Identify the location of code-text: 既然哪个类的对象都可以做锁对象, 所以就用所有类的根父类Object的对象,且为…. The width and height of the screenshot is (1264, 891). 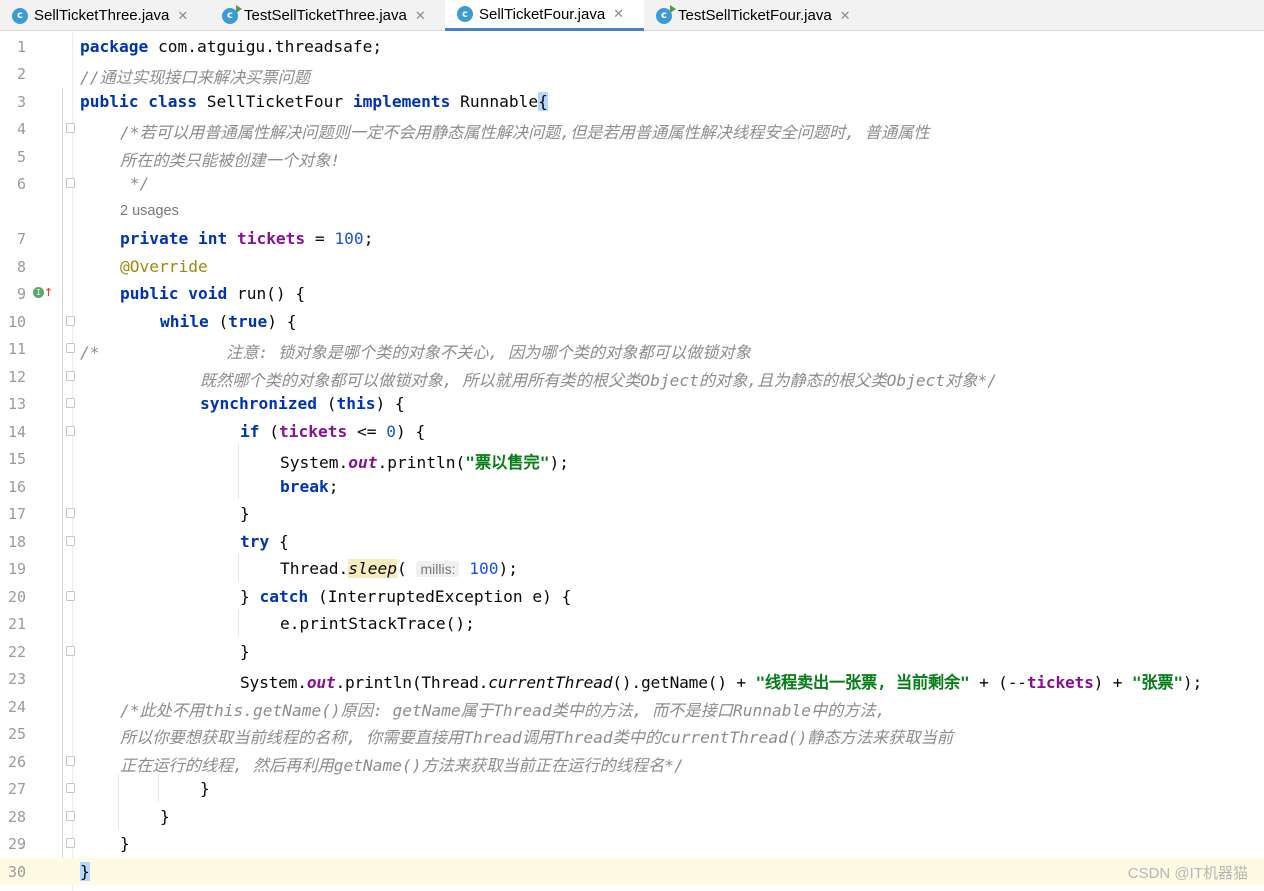
(598, 380).